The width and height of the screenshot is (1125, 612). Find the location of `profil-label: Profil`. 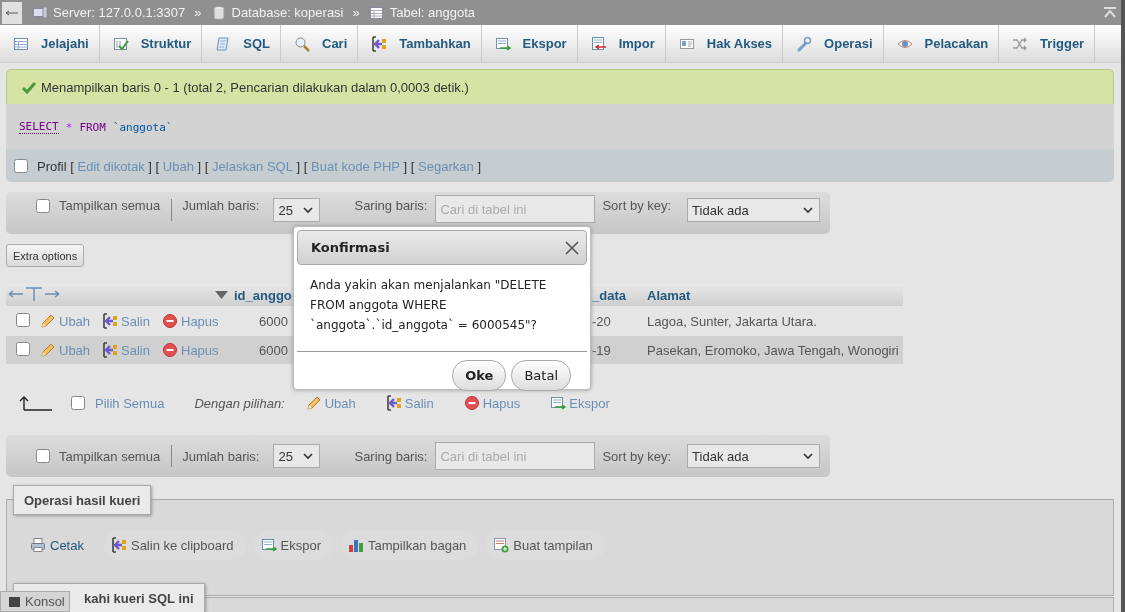

profil-label: Profil is located at coordinates (52, 166).